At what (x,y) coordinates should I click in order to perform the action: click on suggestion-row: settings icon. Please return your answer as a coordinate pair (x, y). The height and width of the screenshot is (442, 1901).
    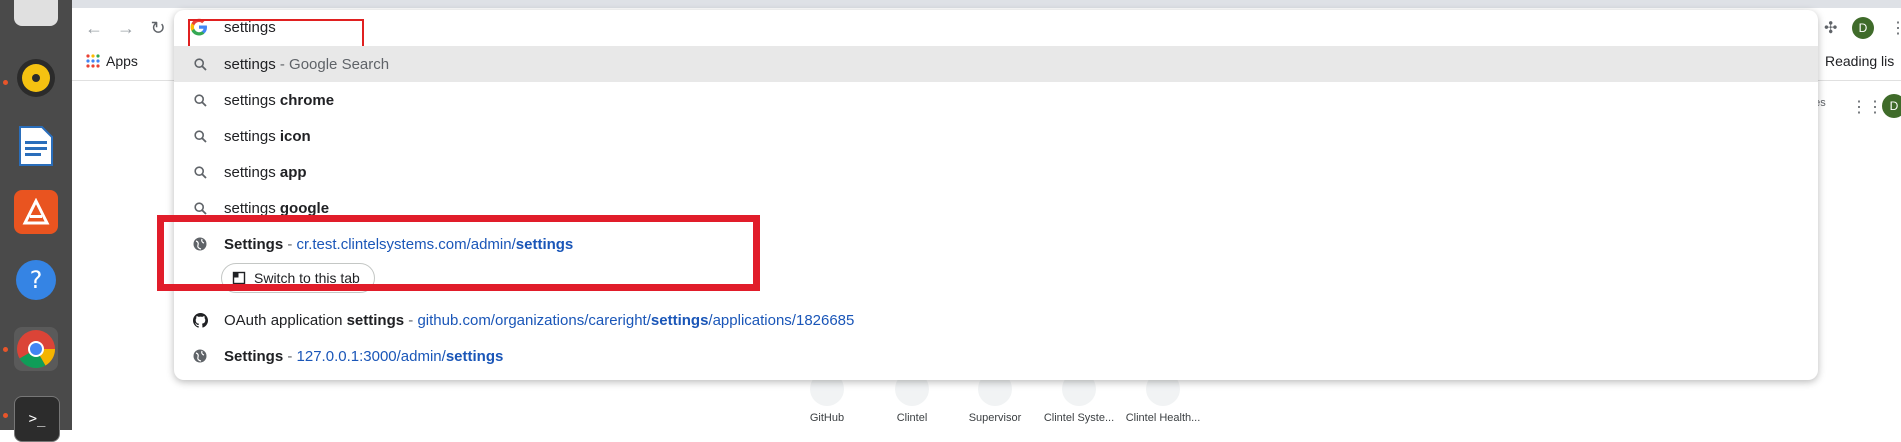
    Looking at the image, I should click on (996, 136).